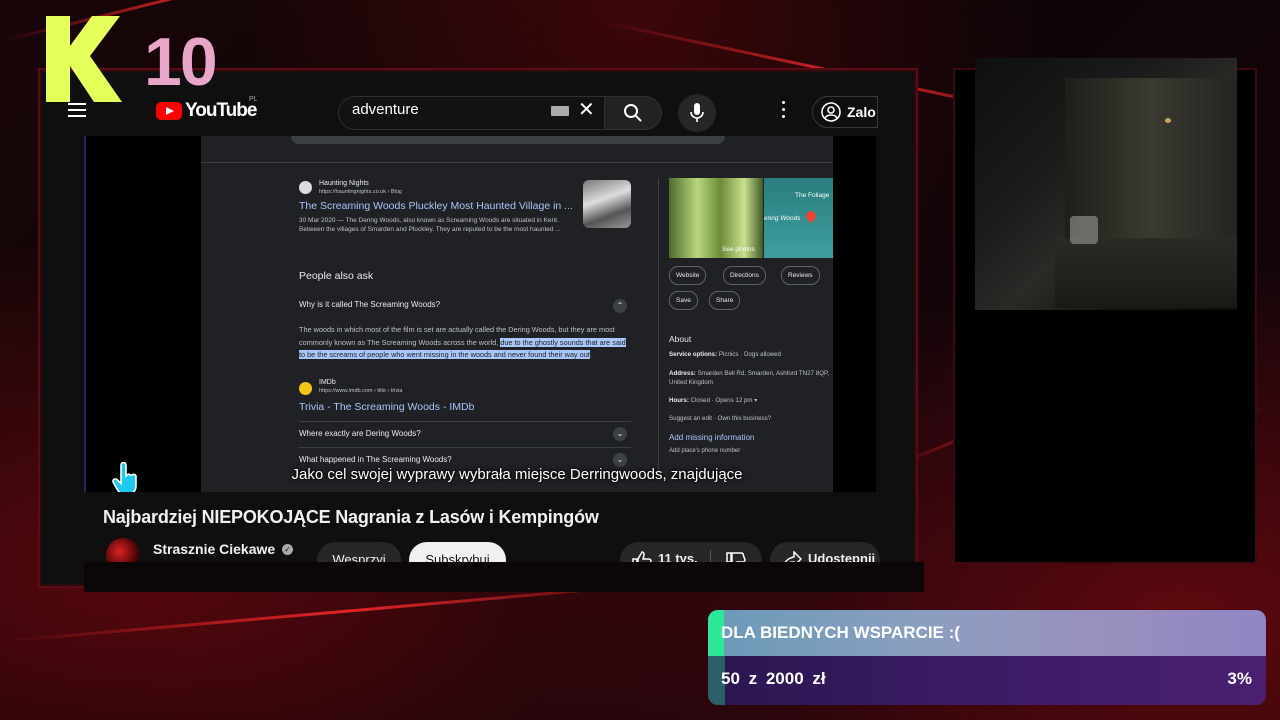 The width and height of the screenshot is (1280, 720). What do you see at coordinates (705, 451) in the screenshot?
I see `add-phone: Add place's phone number` at bounding box center [705, 451].